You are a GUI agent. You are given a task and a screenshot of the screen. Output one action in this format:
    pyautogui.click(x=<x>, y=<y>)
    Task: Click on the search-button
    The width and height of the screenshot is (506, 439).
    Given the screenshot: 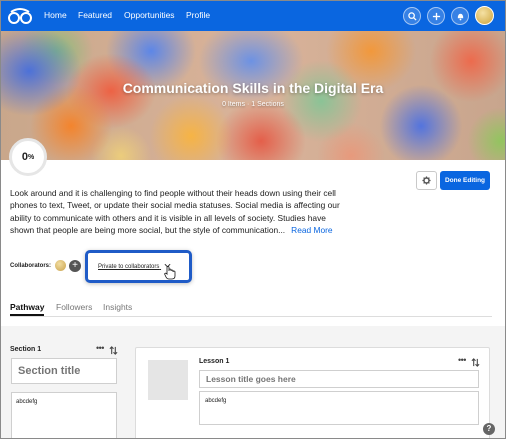 What is the action you would take?
    pyautogui.click(x=412, y=16)
    